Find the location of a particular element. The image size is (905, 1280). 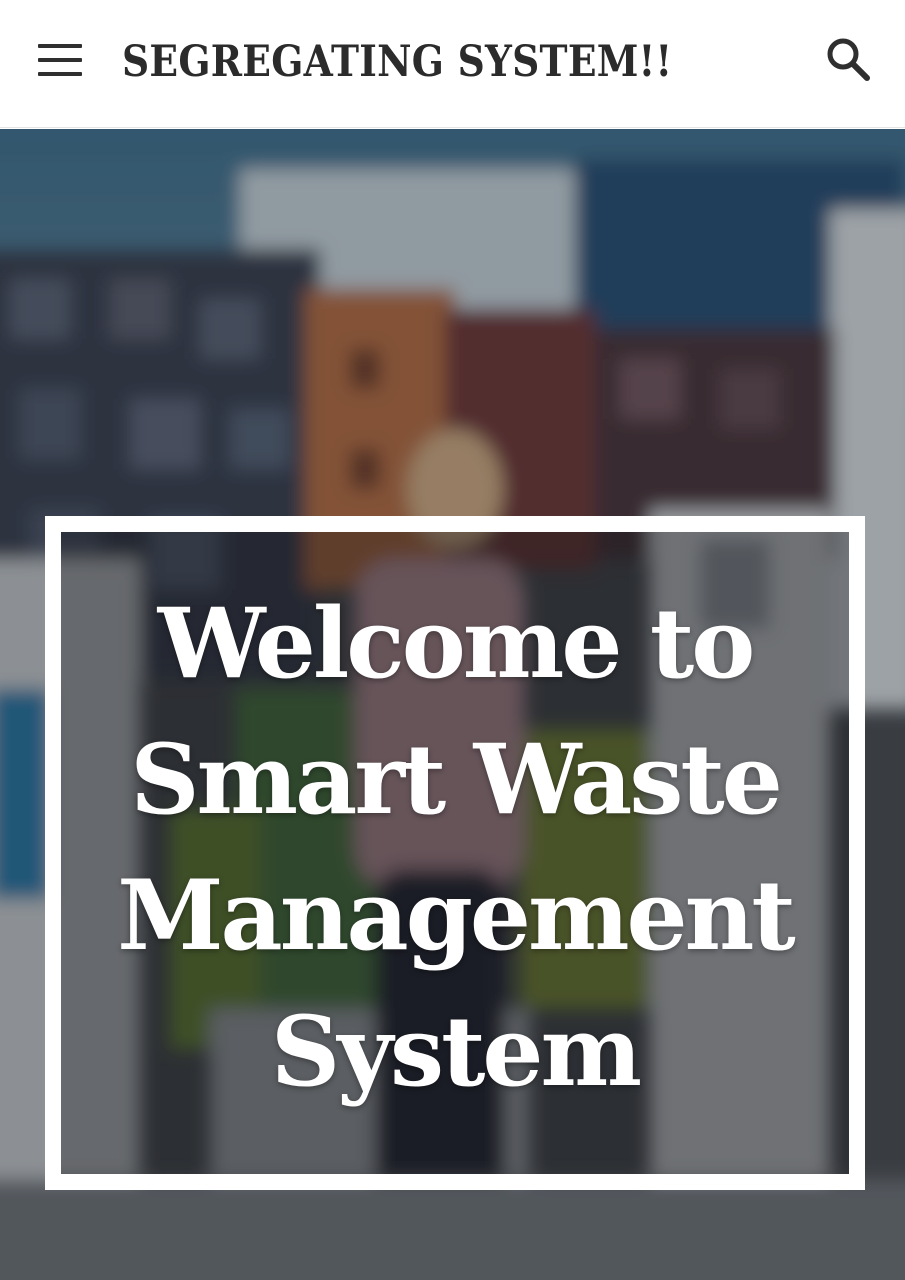

search-icon is located at coordinates (848, 59).